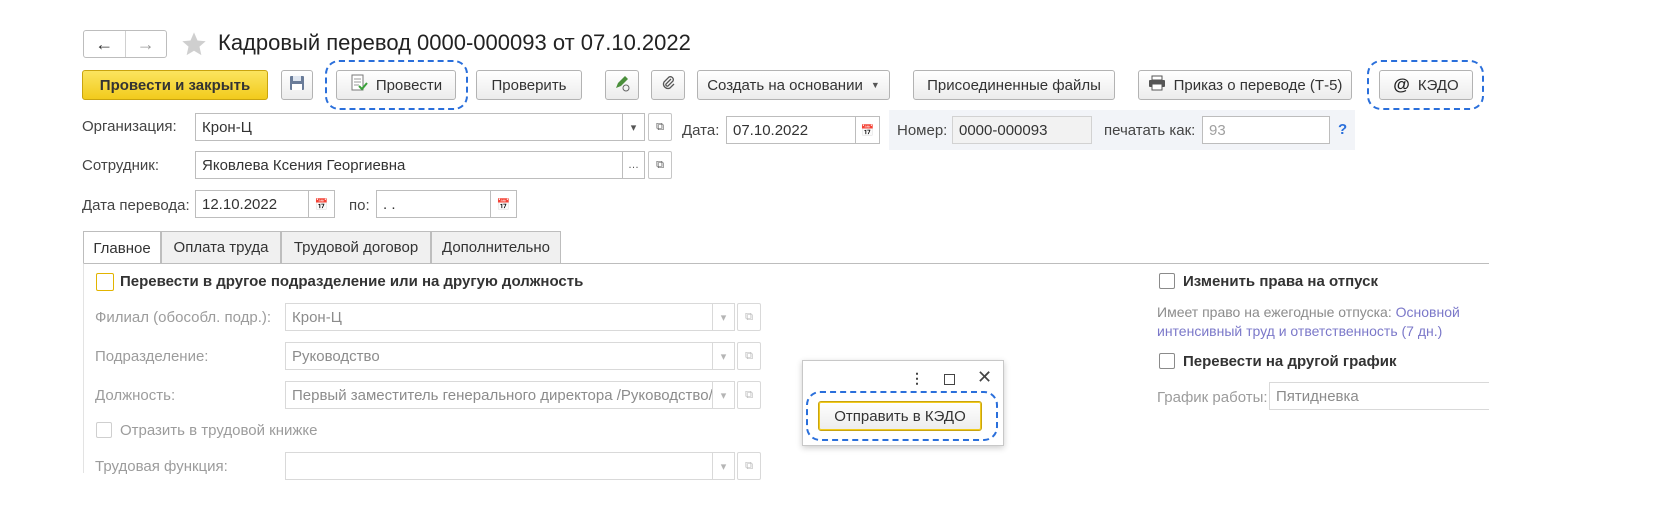  What do you see at coordinates (122, 247) in the screenshot?
I see `tab-main: Главное` at bounding box center [122, 247].